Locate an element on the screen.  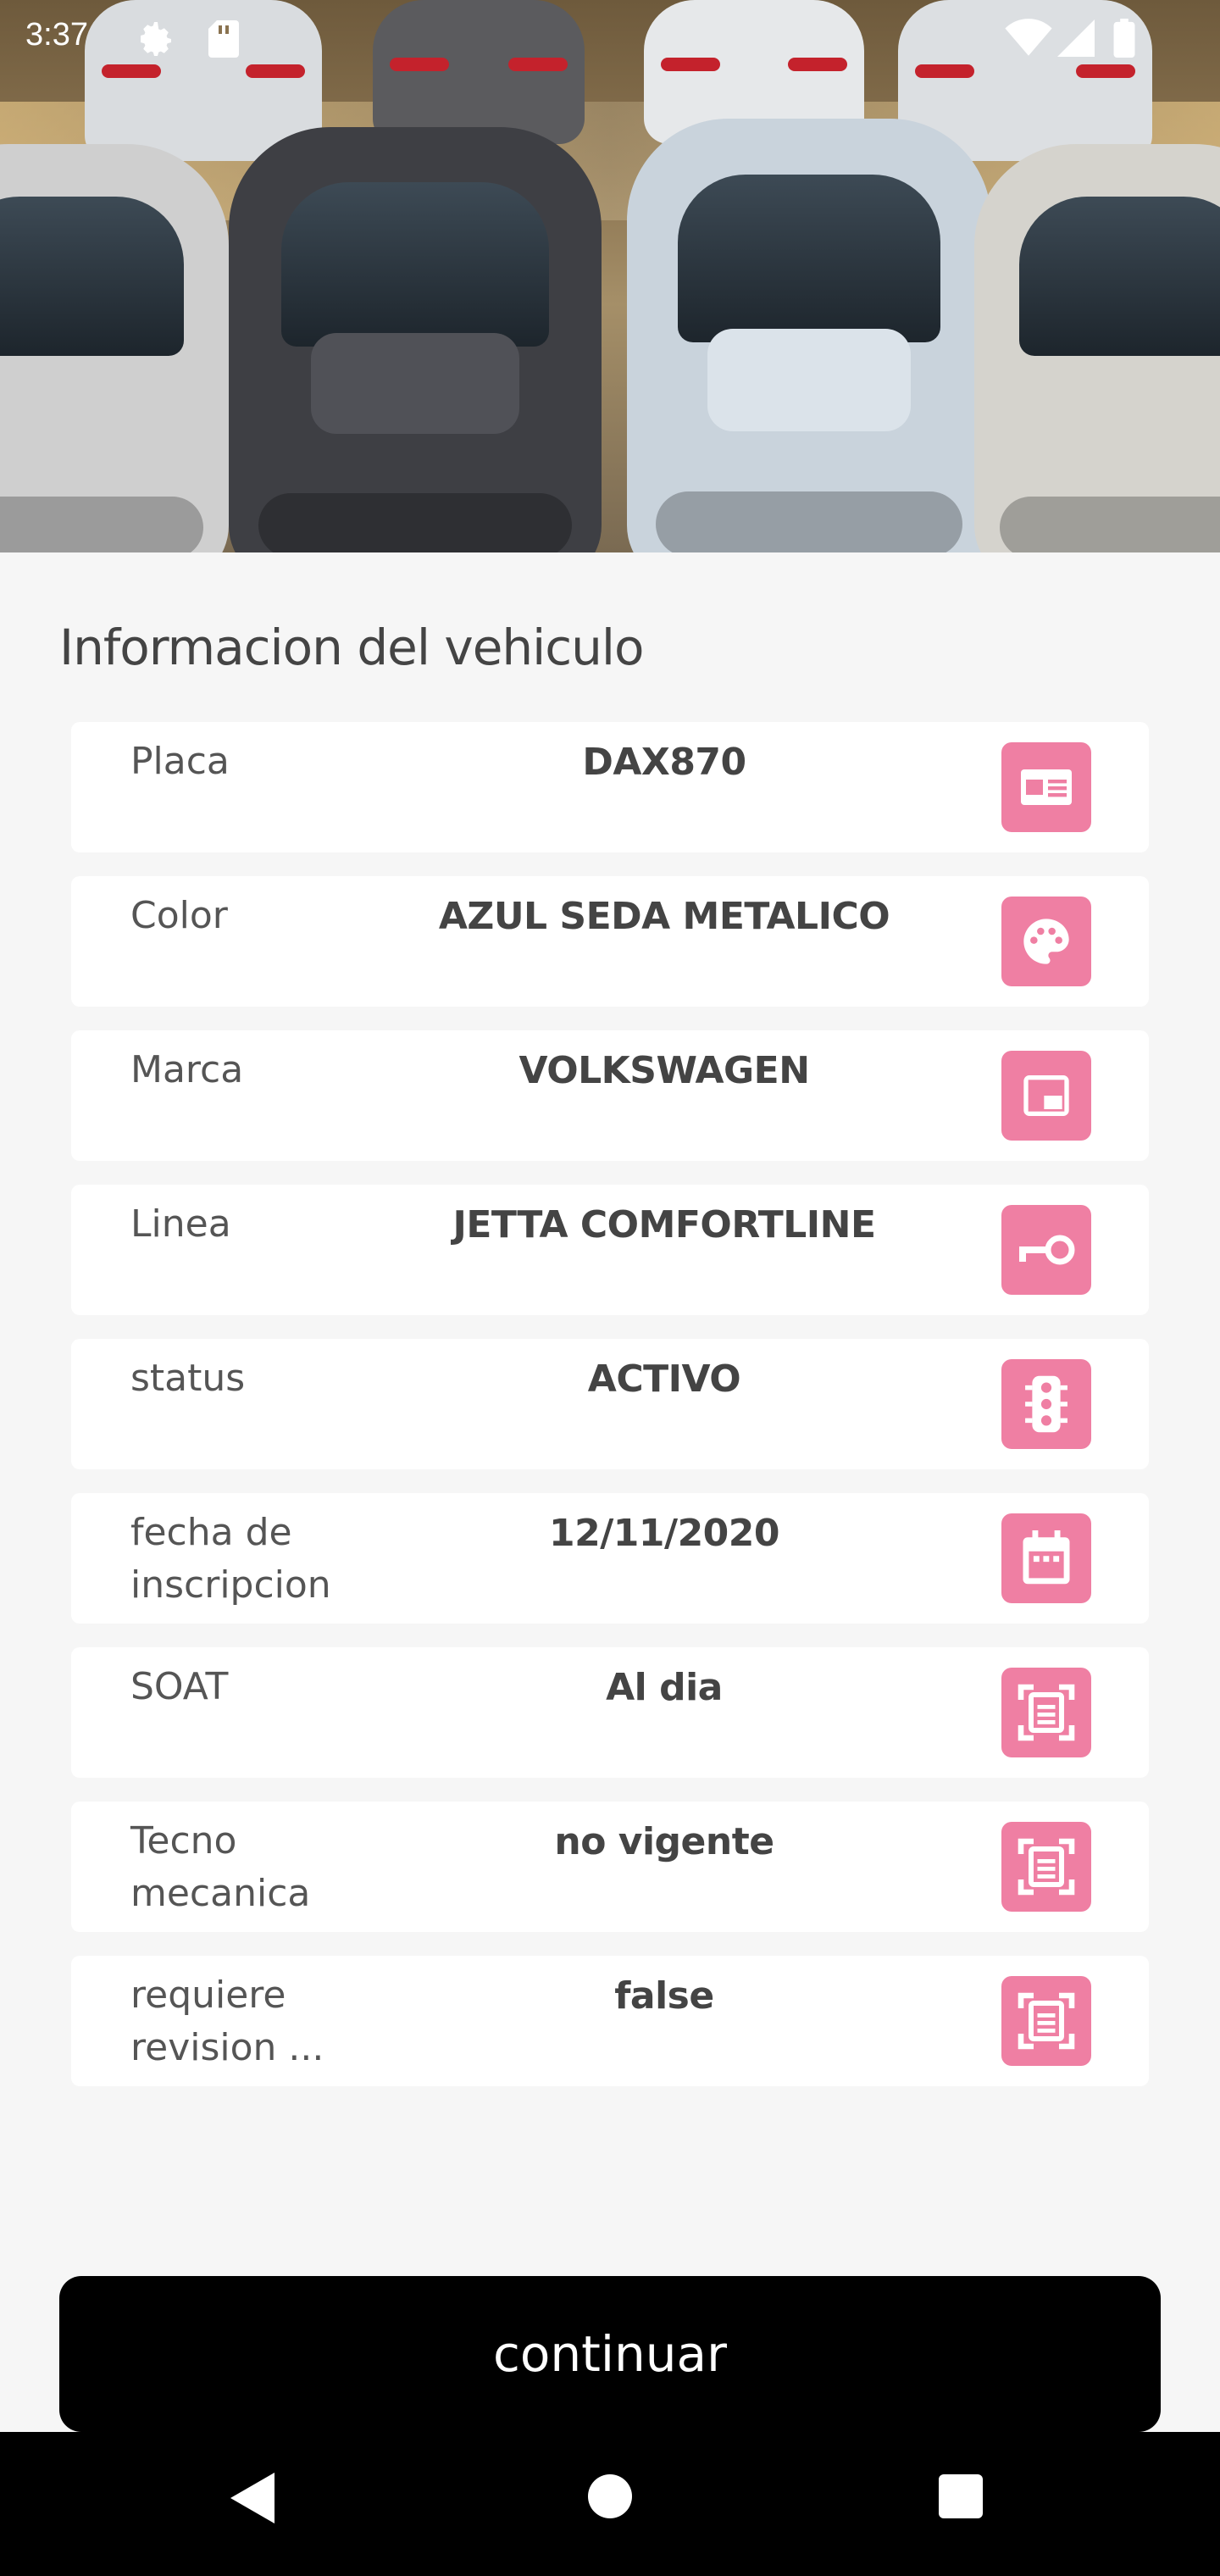
wifi-icon is located at coordinates (1028, 40).